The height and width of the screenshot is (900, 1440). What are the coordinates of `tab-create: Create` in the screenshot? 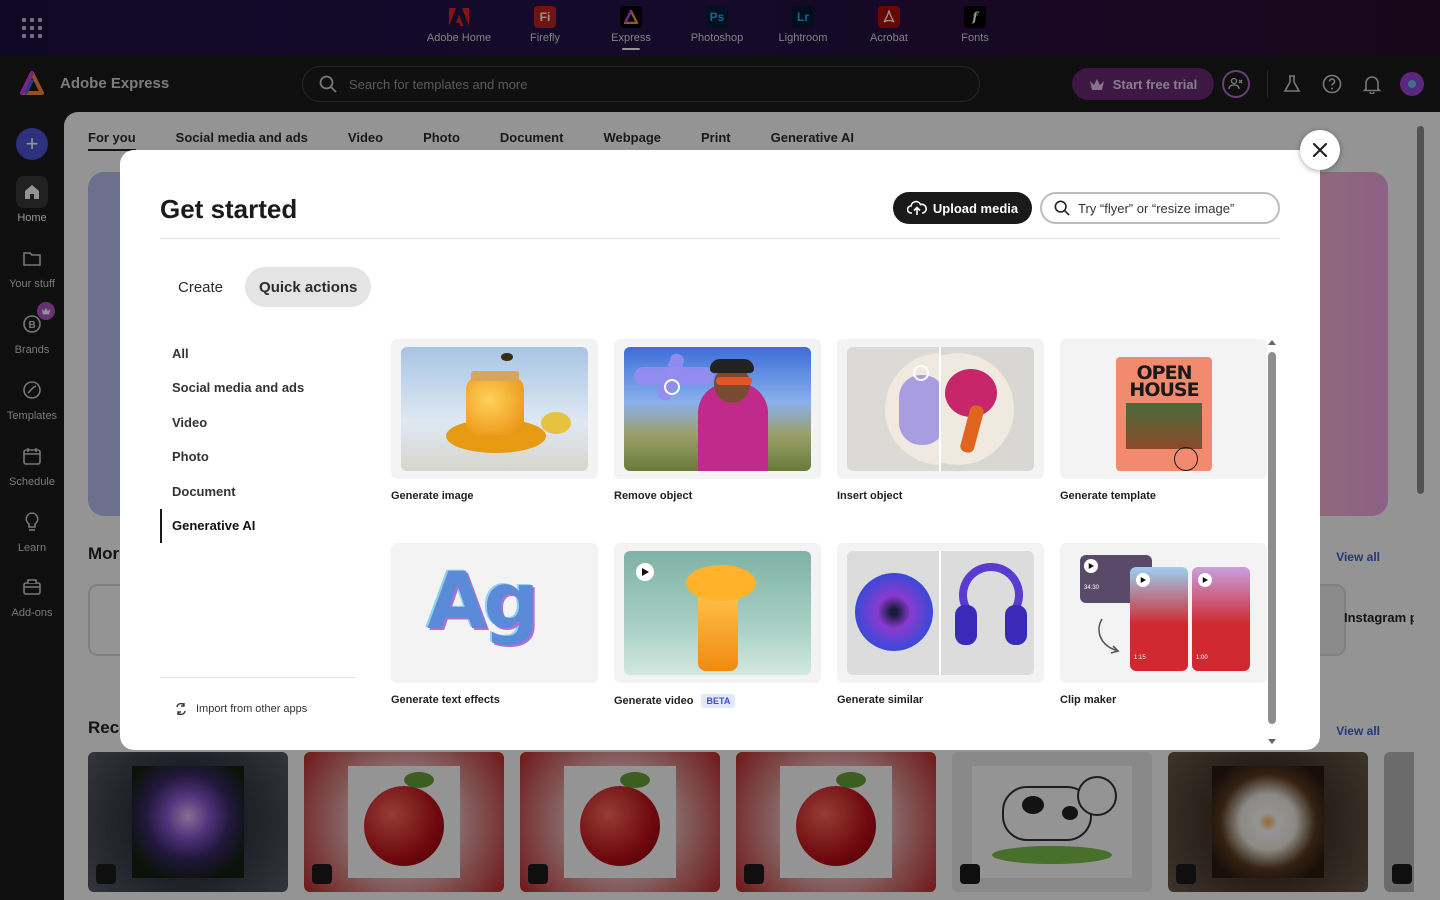 It's located at (200, 287).